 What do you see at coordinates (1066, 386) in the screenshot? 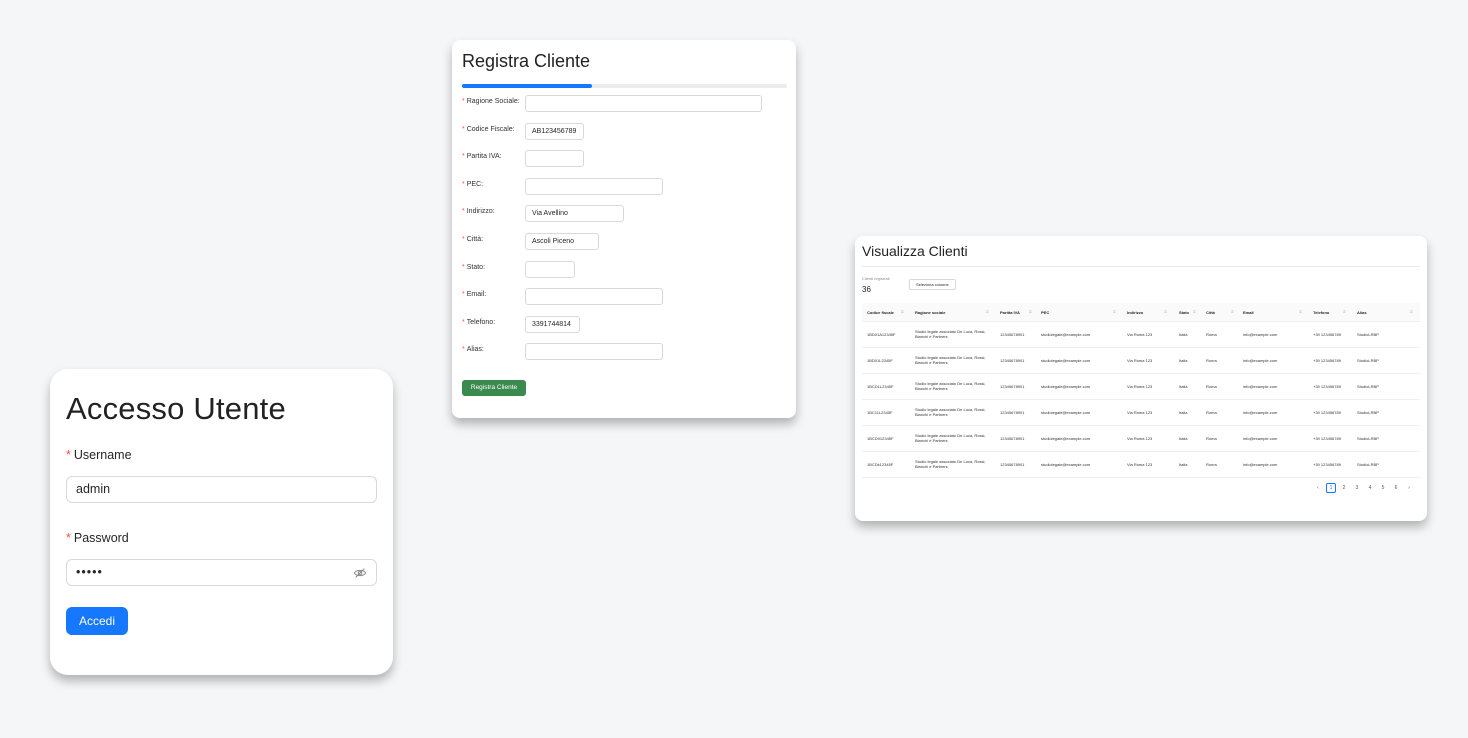
I see `cell-pec: studiolegale@example.com` at bounding box center [1066, 386].